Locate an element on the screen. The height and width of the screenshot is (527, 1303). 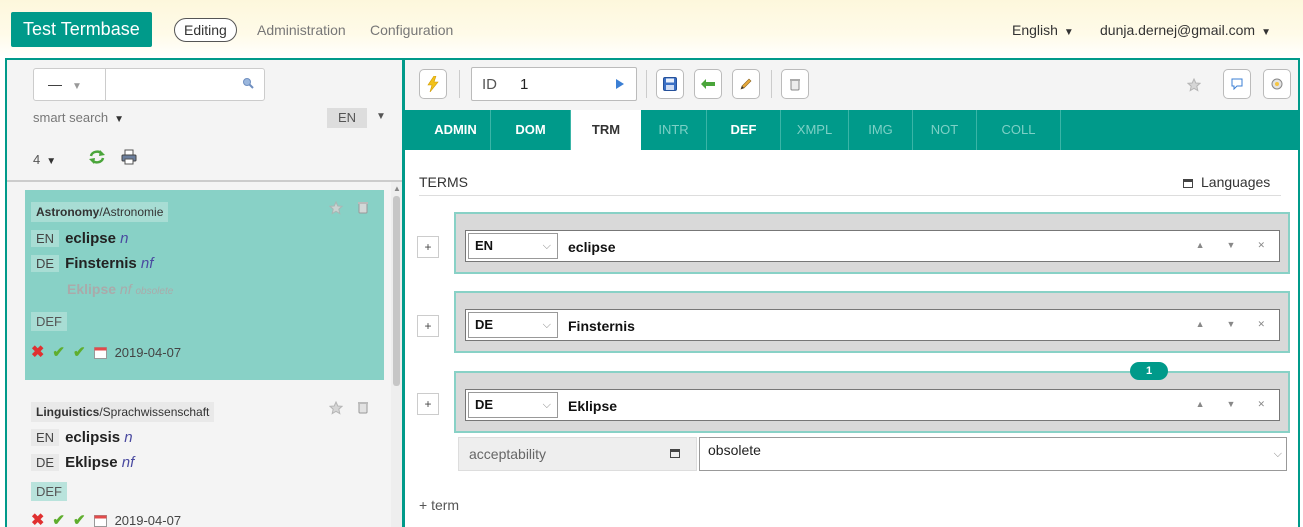
domain-german: /Astronomie is located at coordinates (131, 212).